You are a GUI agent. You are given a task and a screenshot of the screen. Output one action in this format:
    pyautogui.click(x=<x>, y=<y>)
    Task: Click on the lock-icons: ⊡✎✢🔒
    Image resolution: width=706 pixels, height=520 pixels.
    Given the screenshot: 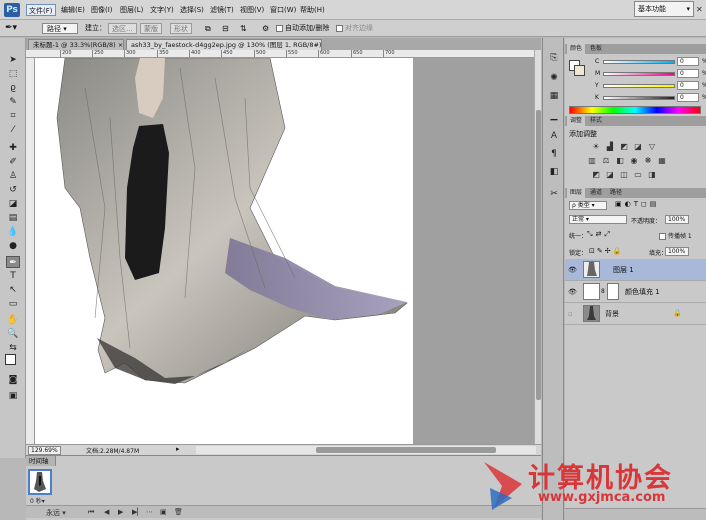 What is the action you would take?
    pyautogui.click(x=606, y=251)
    